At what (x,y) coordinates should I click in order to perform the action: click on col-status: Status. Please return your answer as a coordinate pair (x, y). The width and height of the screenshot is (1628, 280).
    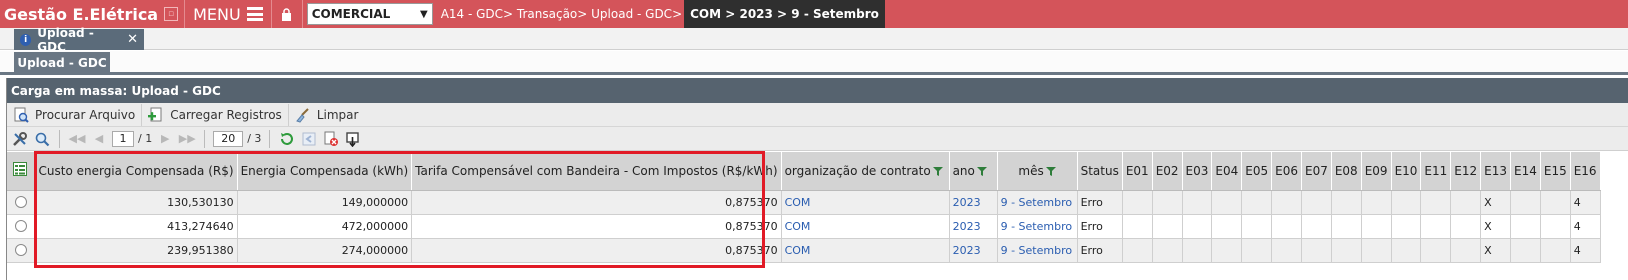
    Looking at the image, I should click on (1100, 171).